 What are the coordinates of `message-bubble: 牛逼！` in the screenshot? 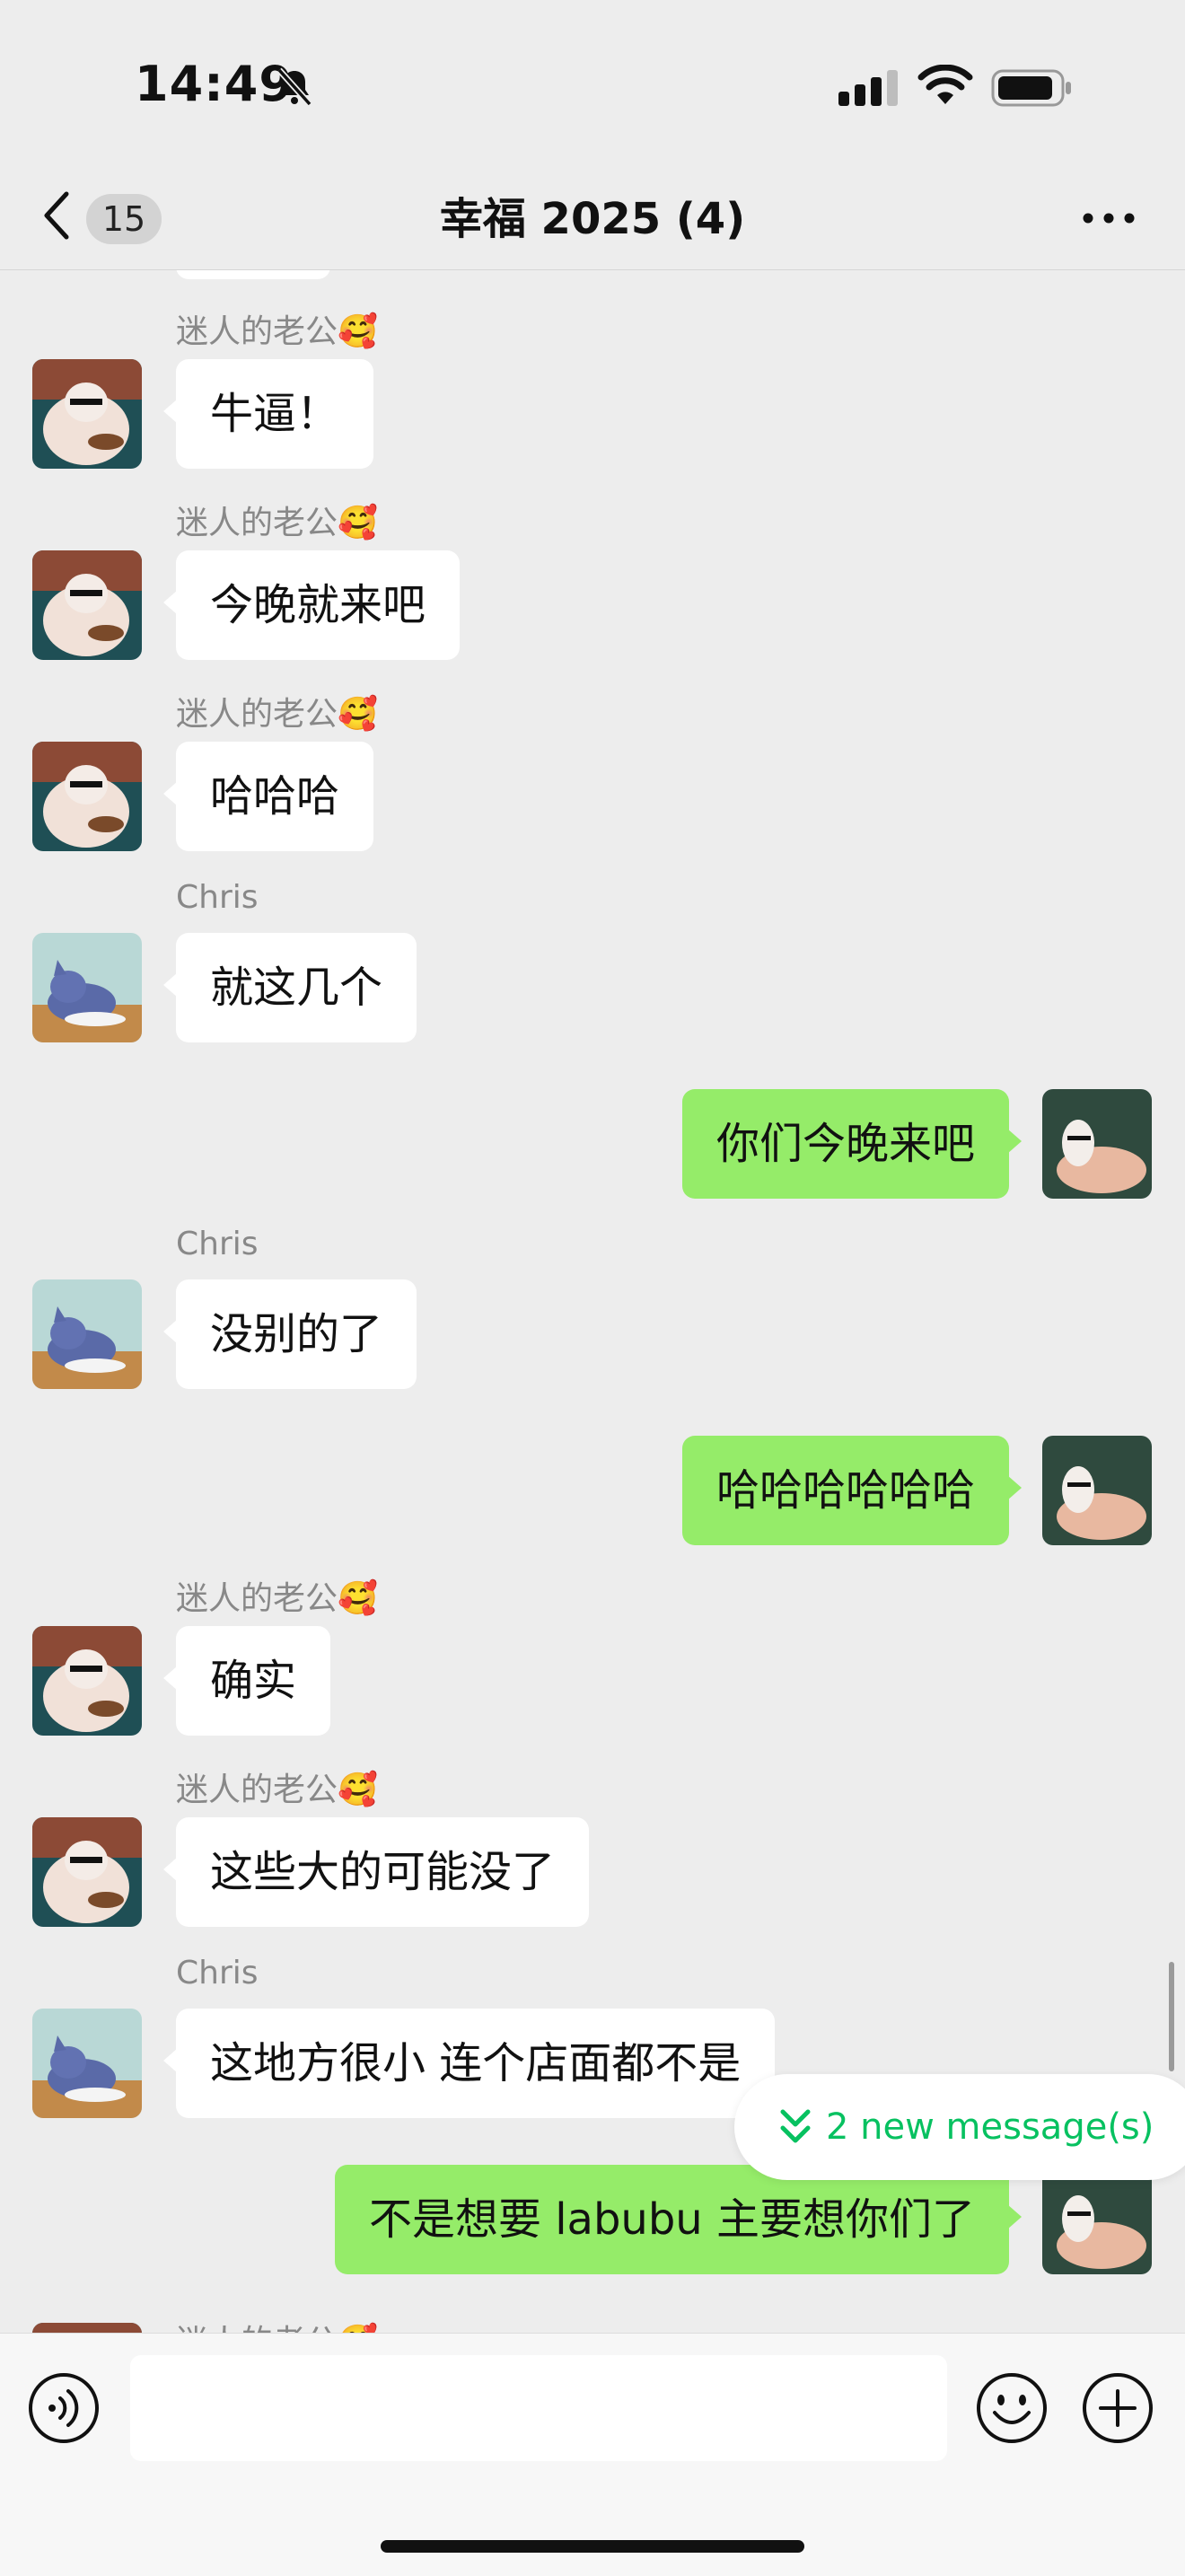 It's located at (268, 414).